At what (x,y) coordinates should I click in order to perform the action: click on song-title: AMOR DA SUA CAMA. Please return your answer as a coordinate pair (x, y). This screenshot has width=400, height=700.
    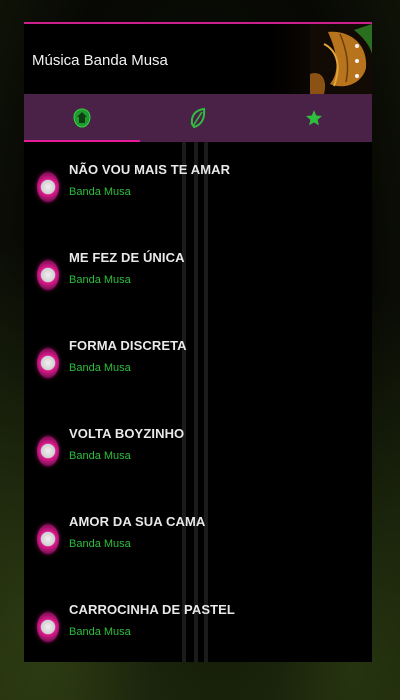
    Looking at the image, I should click on (137, 521).